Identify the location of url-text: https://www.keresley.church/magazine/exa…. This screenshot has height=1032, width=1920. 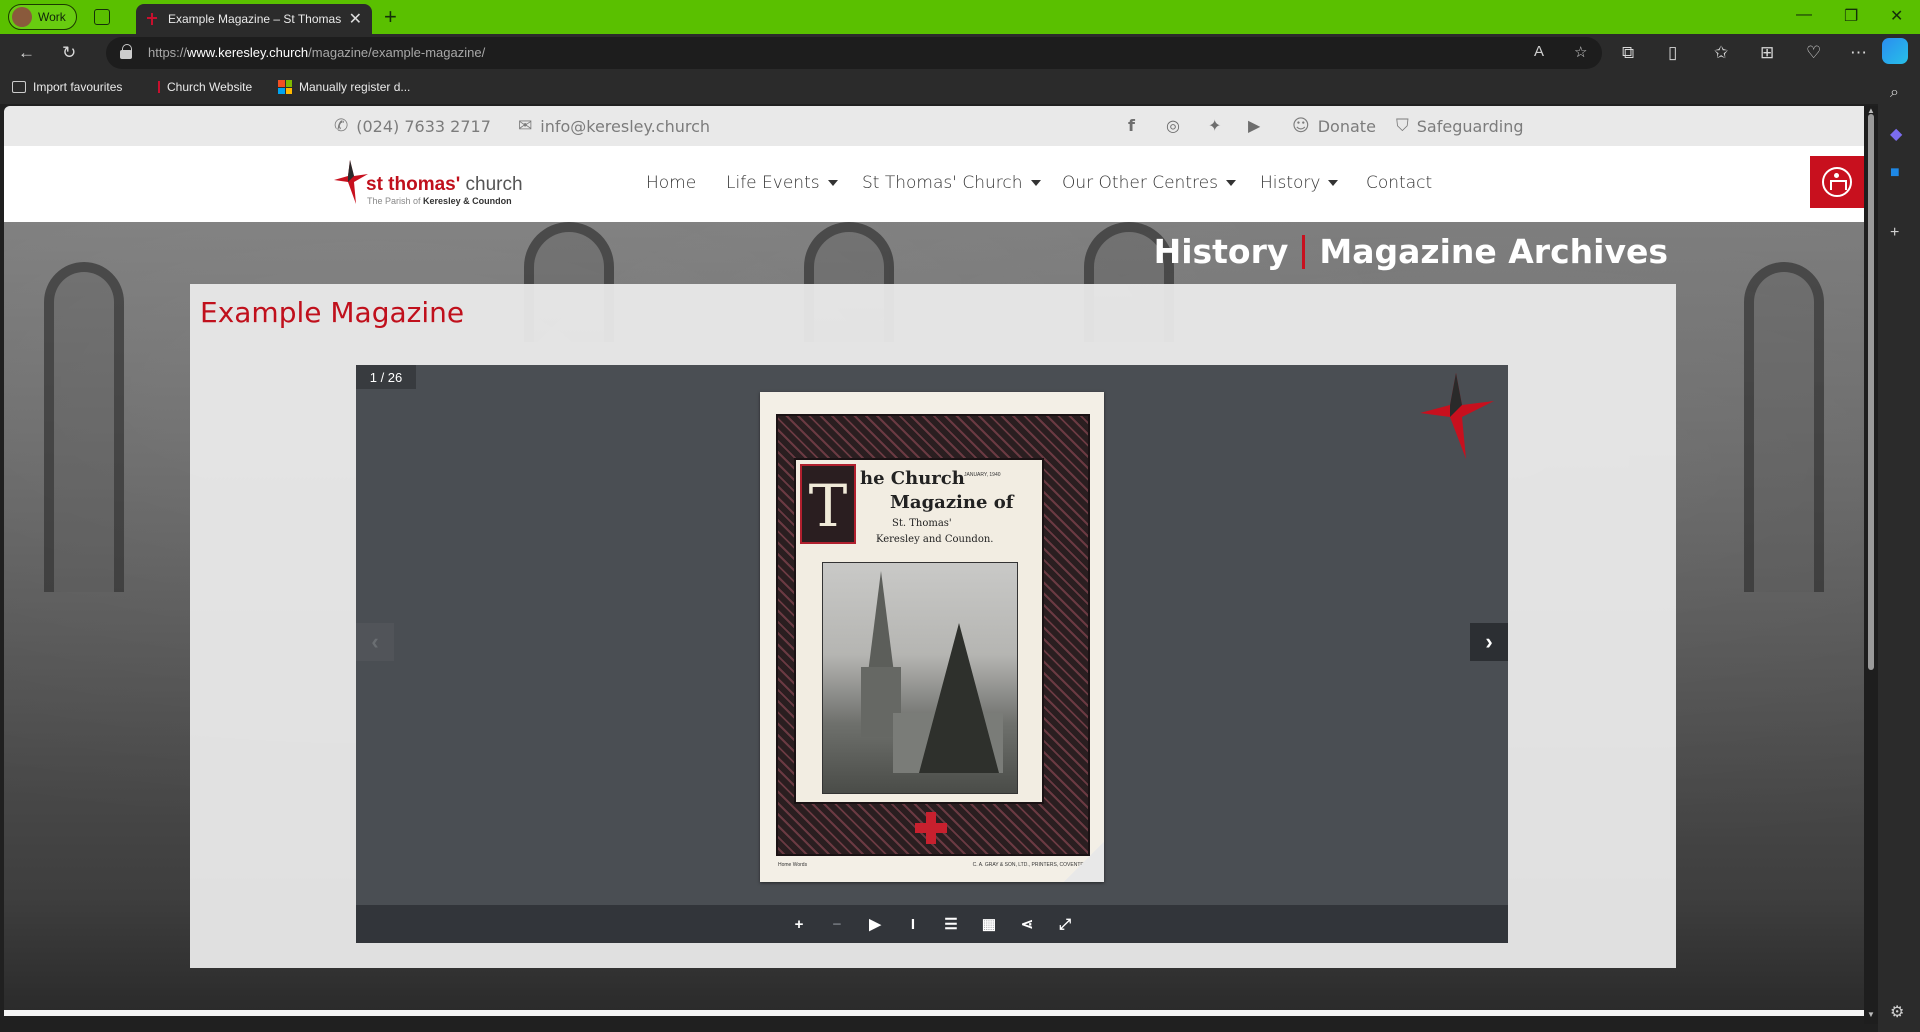
(317, 52).